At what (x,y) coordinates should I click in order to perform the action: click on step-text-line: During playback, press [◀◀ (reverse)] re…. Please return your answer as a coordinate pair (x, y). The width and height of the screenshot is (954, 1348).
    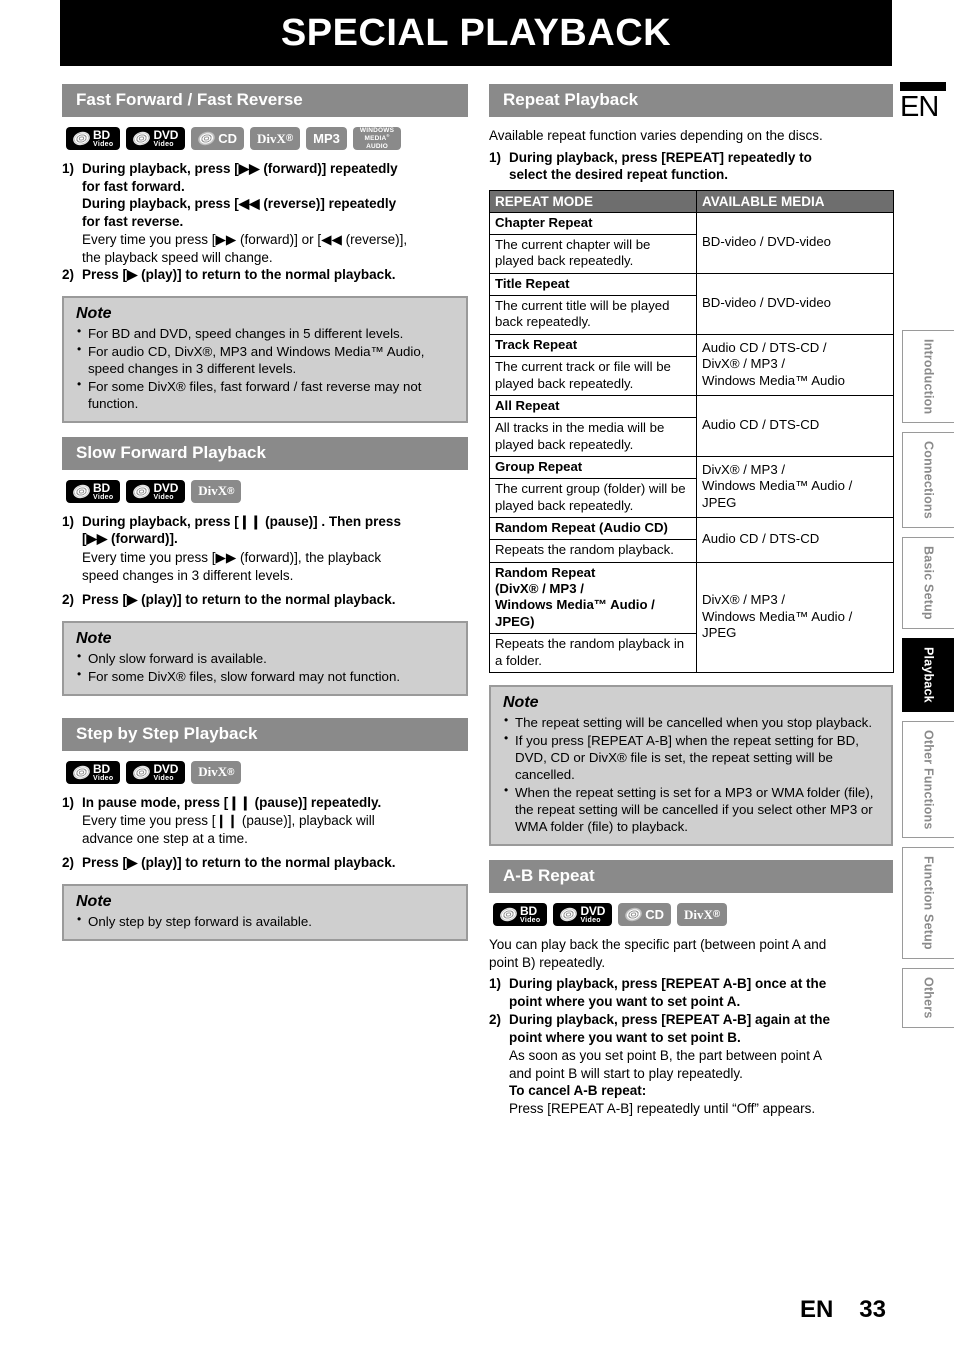
    Looking at the image, I should click on (239, 204).